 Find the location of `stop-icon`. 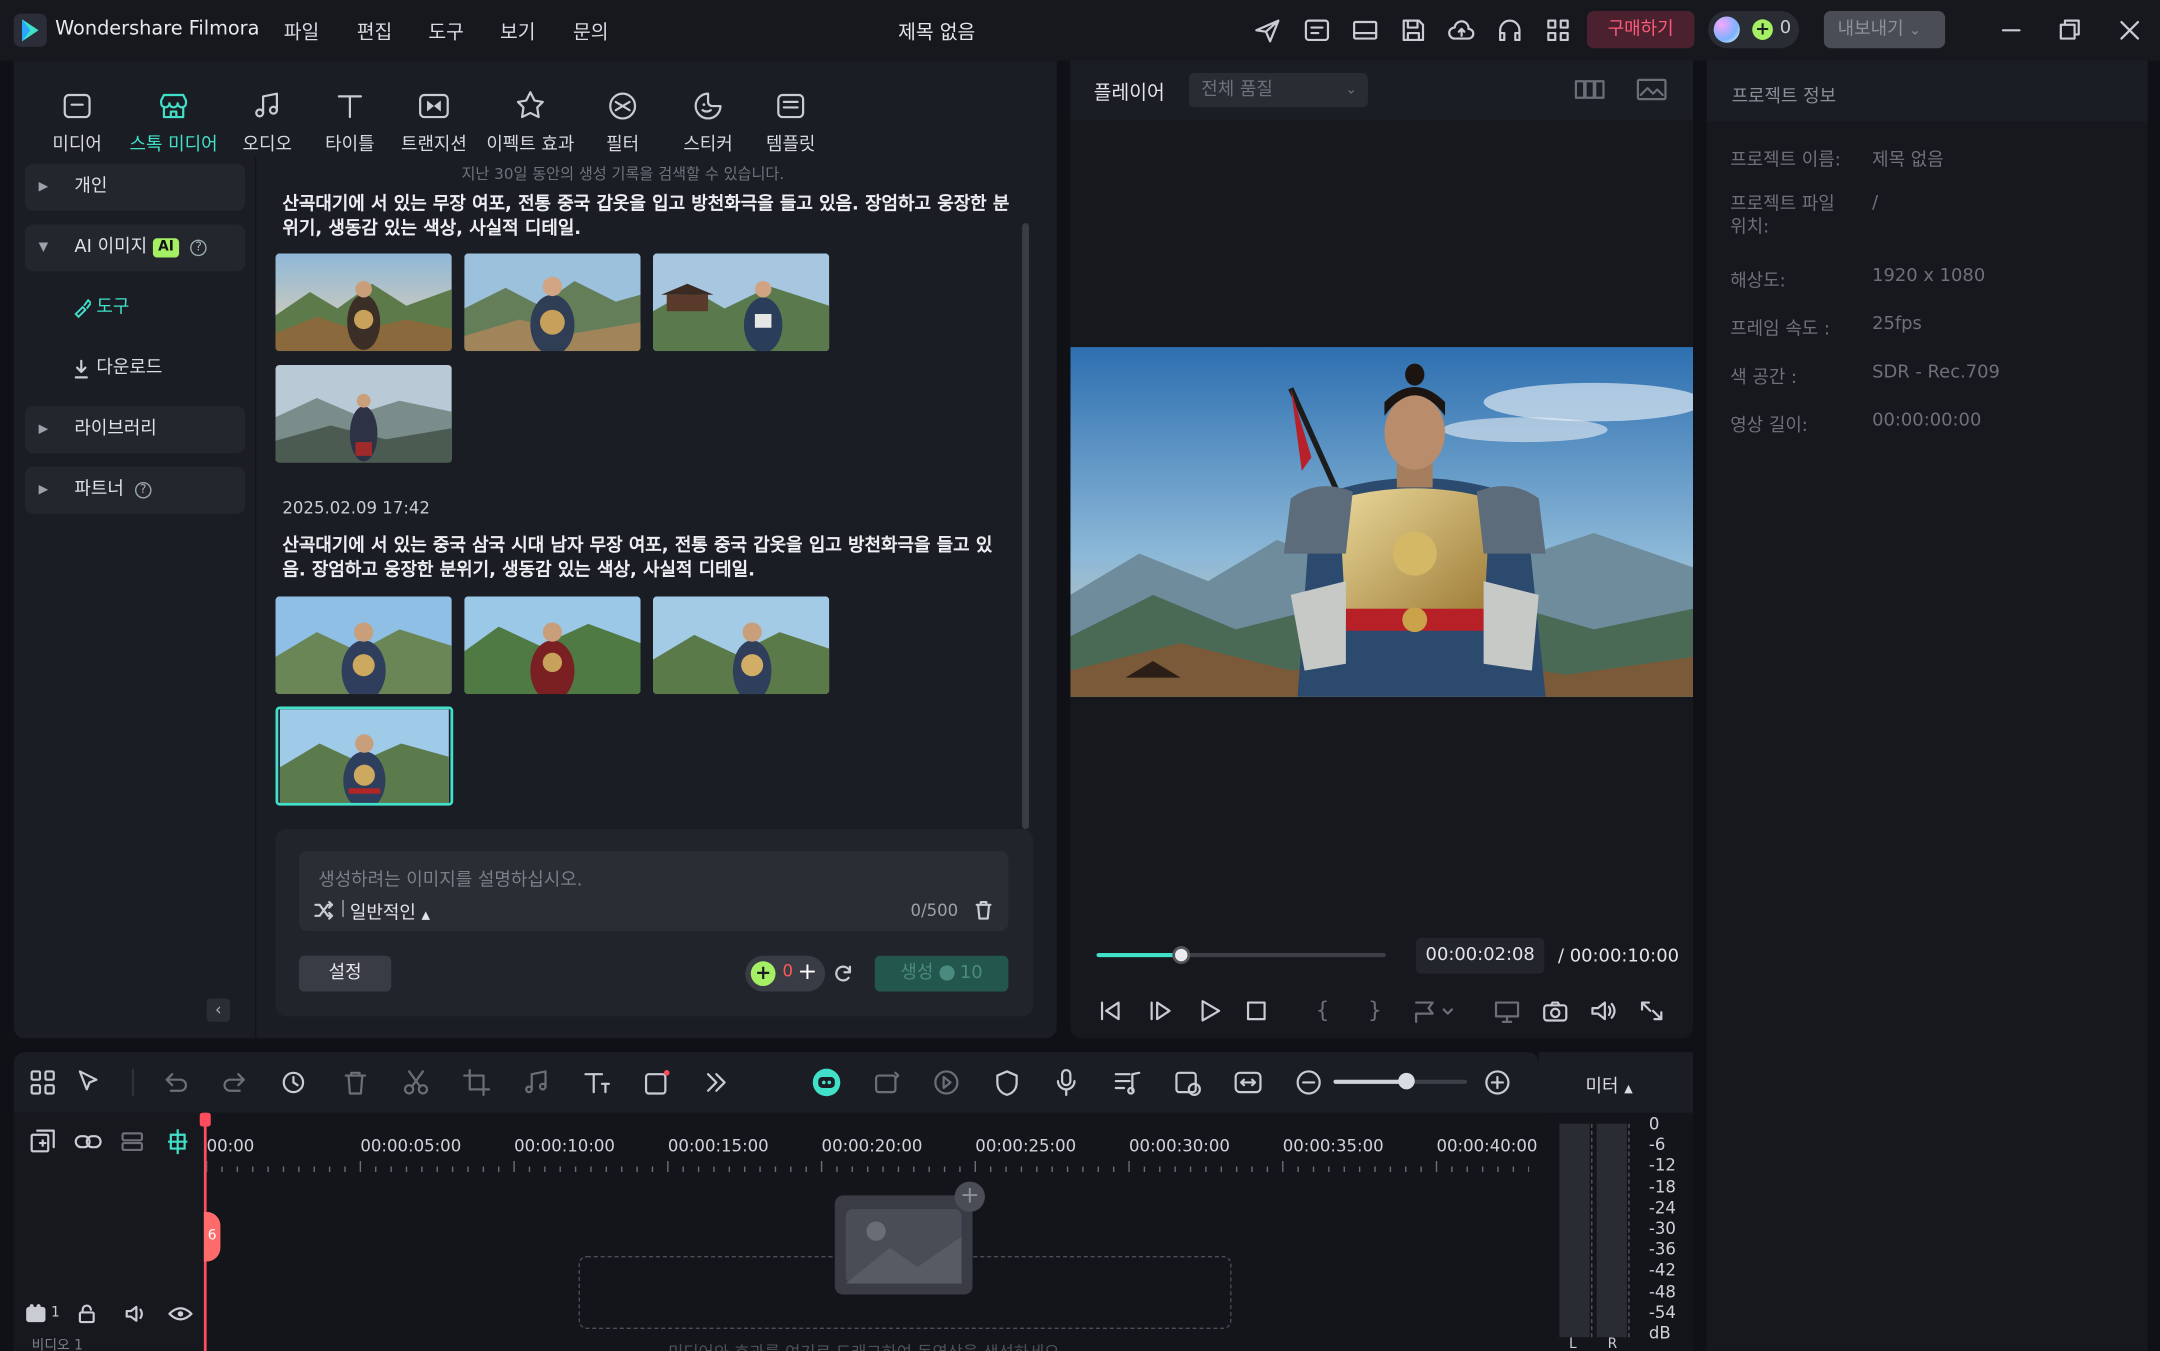

stop-icon is located at coordinates (1256, 1011).